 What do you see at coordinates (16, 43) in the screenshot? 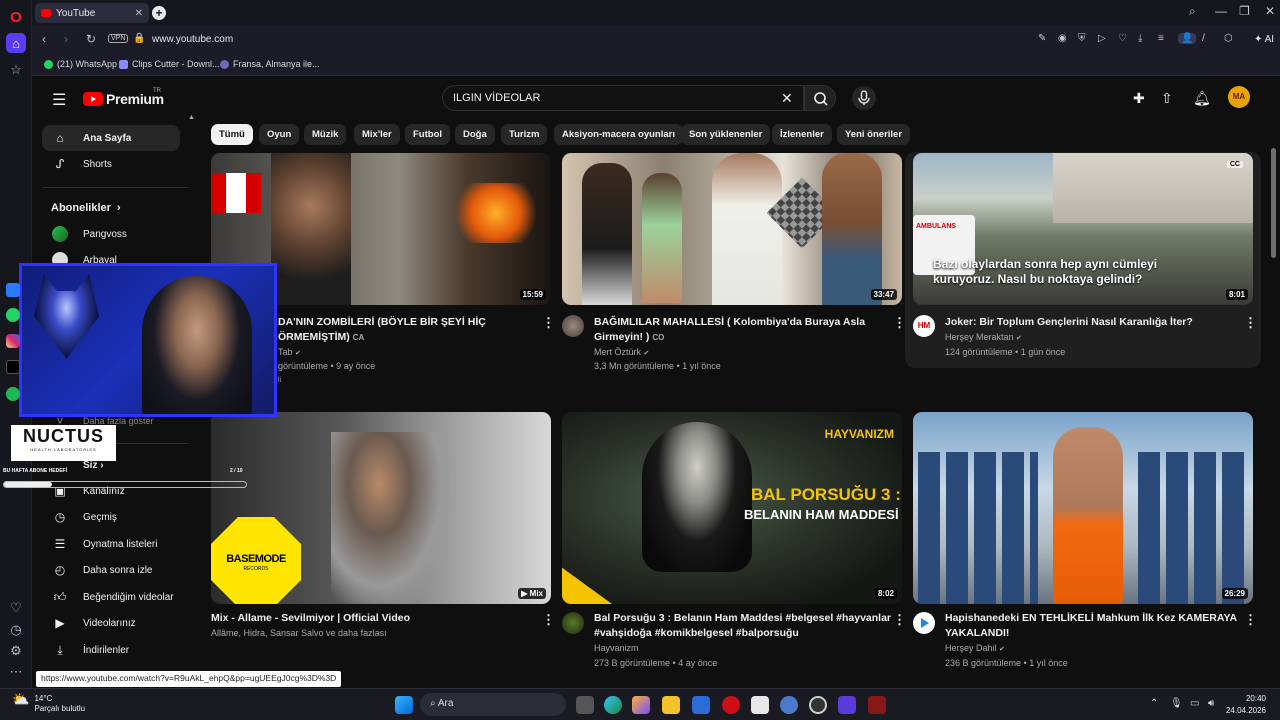
I see `home-icon: ⌂` at bounding box center [16, 43].